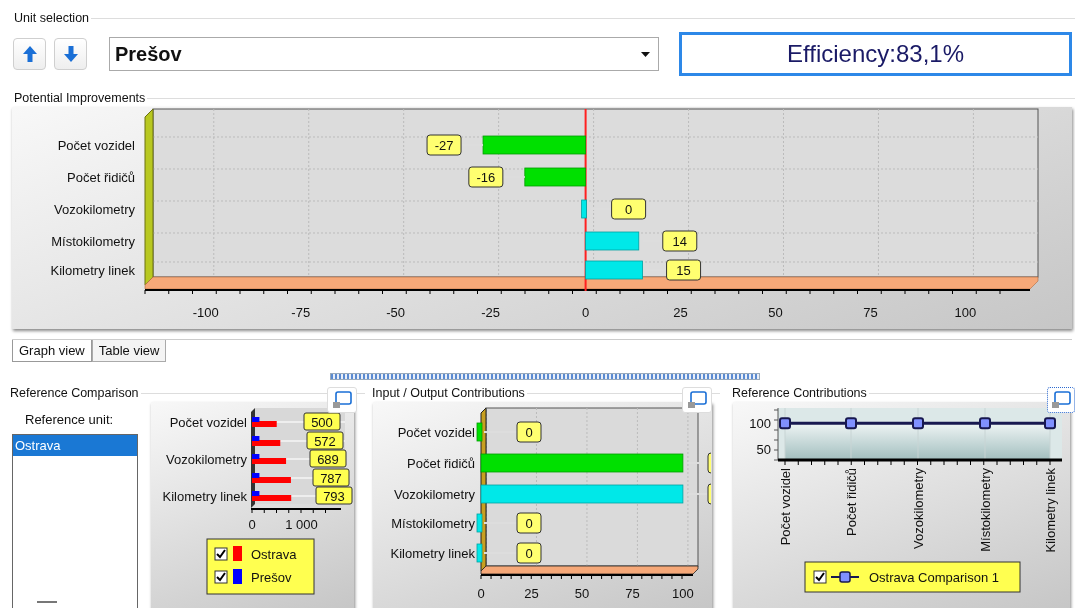 The image size is (1075, 608). What do you see at coordinates (334, 495) in the screenshot?
I see `value-label: 793` at bounding box center [334, 495].